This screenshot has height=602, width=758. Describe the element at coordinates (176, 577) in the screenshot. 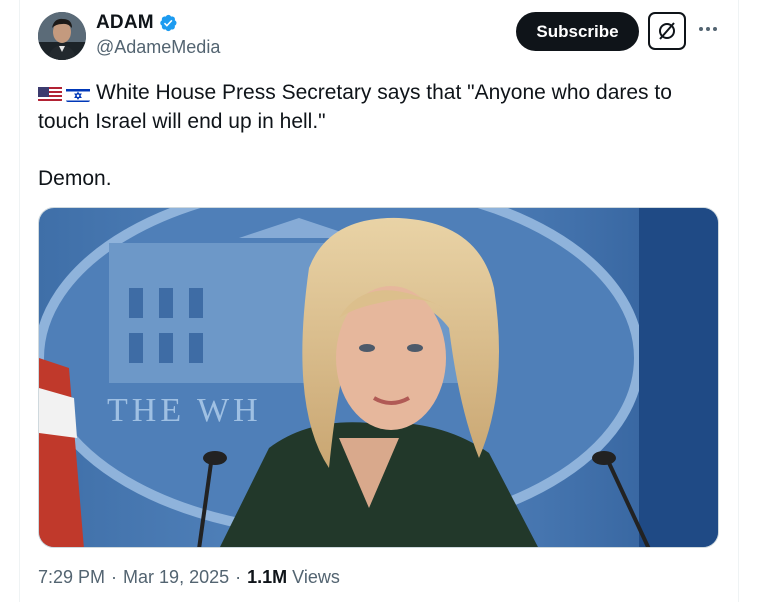

I see `tweet-date: Mar 19, 2025` at that location.